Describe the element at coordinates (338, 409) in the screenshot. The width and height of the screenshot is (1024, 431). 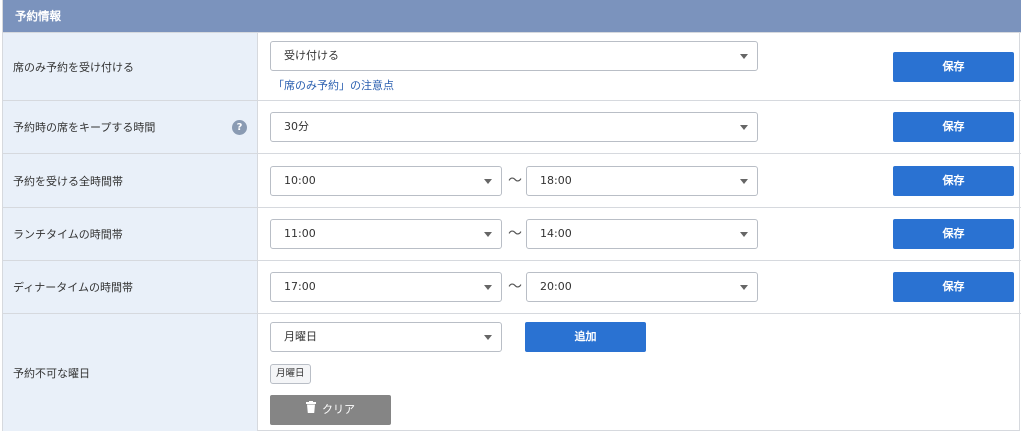
I see `clear-button-label: クリア` at that location.